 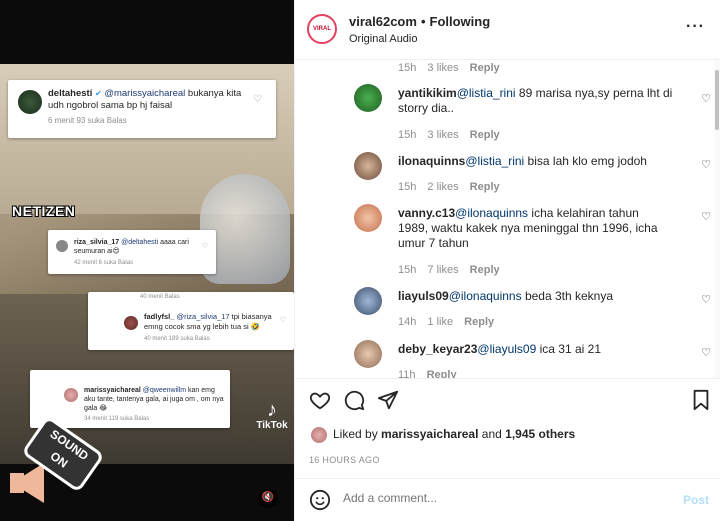 I want to click on comment-user: deby_keyar23, so click(x=437, y=349).